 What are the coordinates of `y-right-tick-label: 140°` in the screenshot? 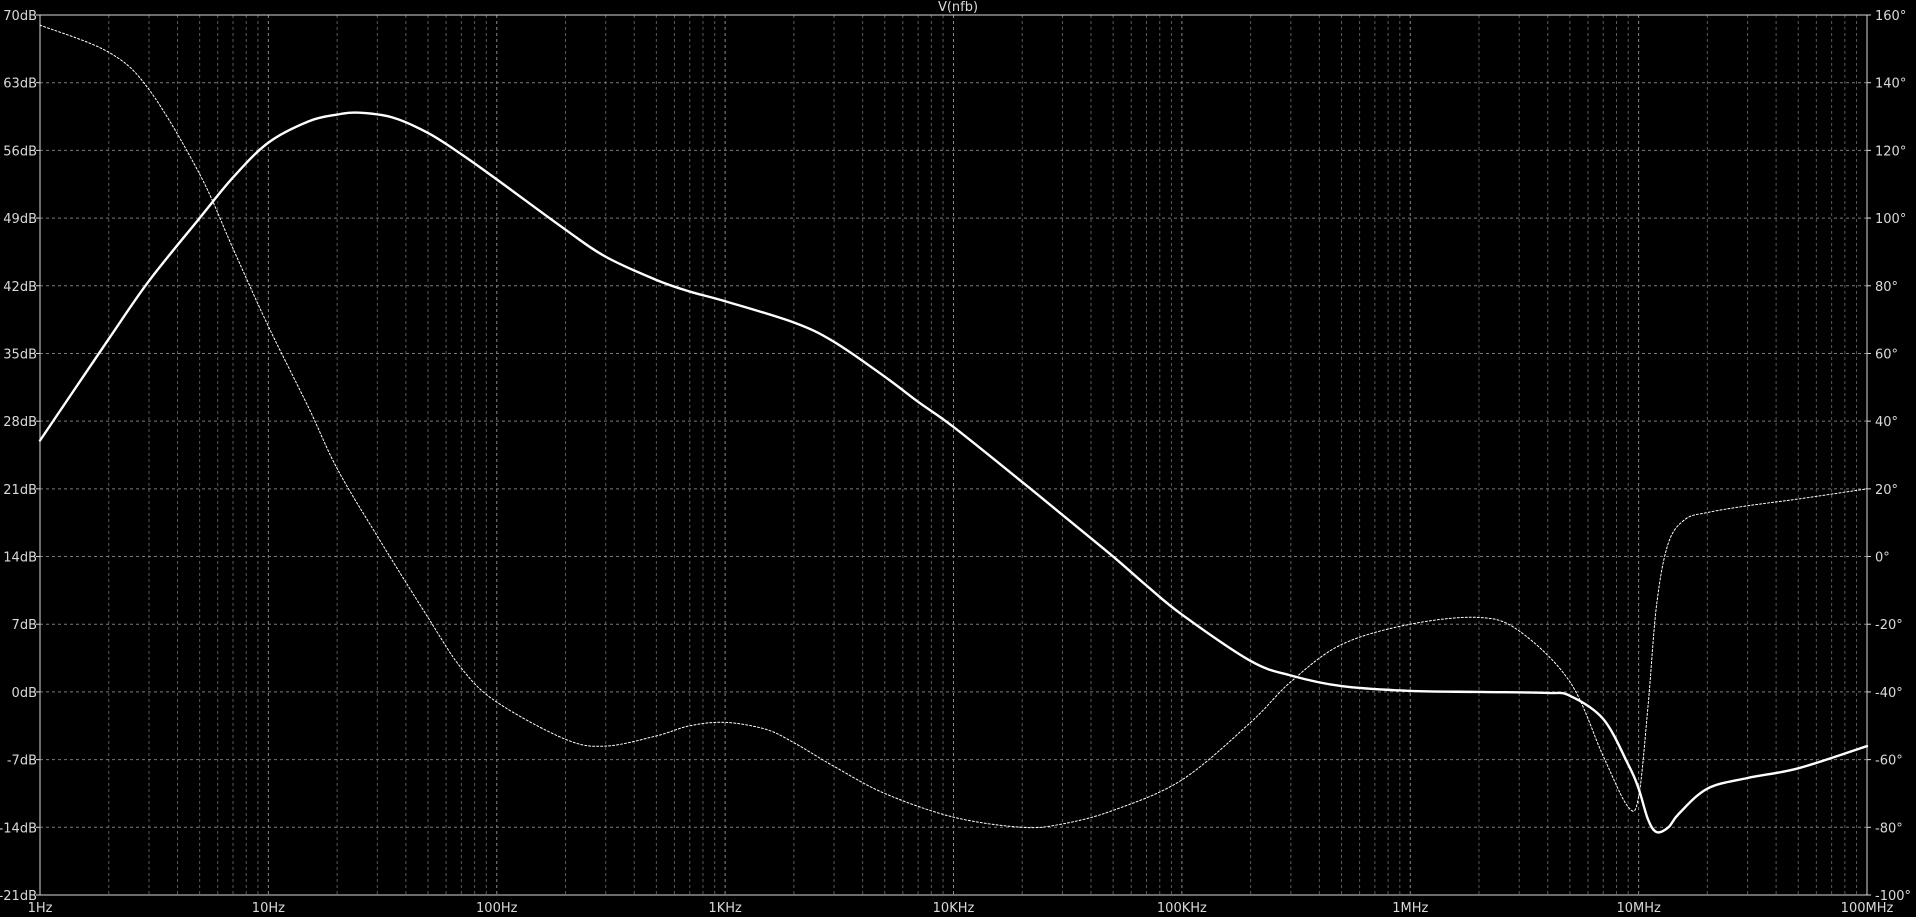 It's located at (1890, 84).